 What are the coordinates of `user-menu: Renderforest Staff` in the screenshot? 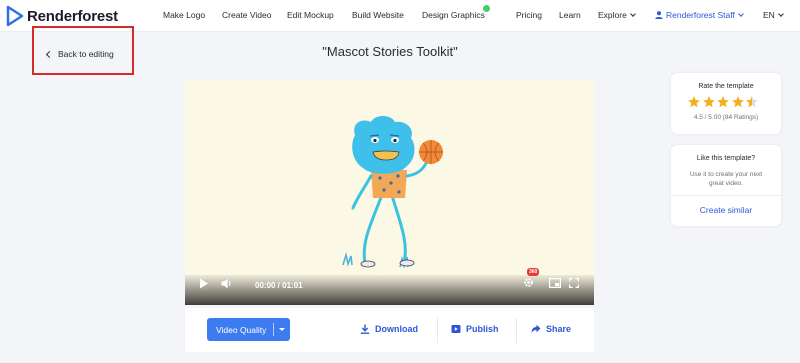 It's located at (699, 15).